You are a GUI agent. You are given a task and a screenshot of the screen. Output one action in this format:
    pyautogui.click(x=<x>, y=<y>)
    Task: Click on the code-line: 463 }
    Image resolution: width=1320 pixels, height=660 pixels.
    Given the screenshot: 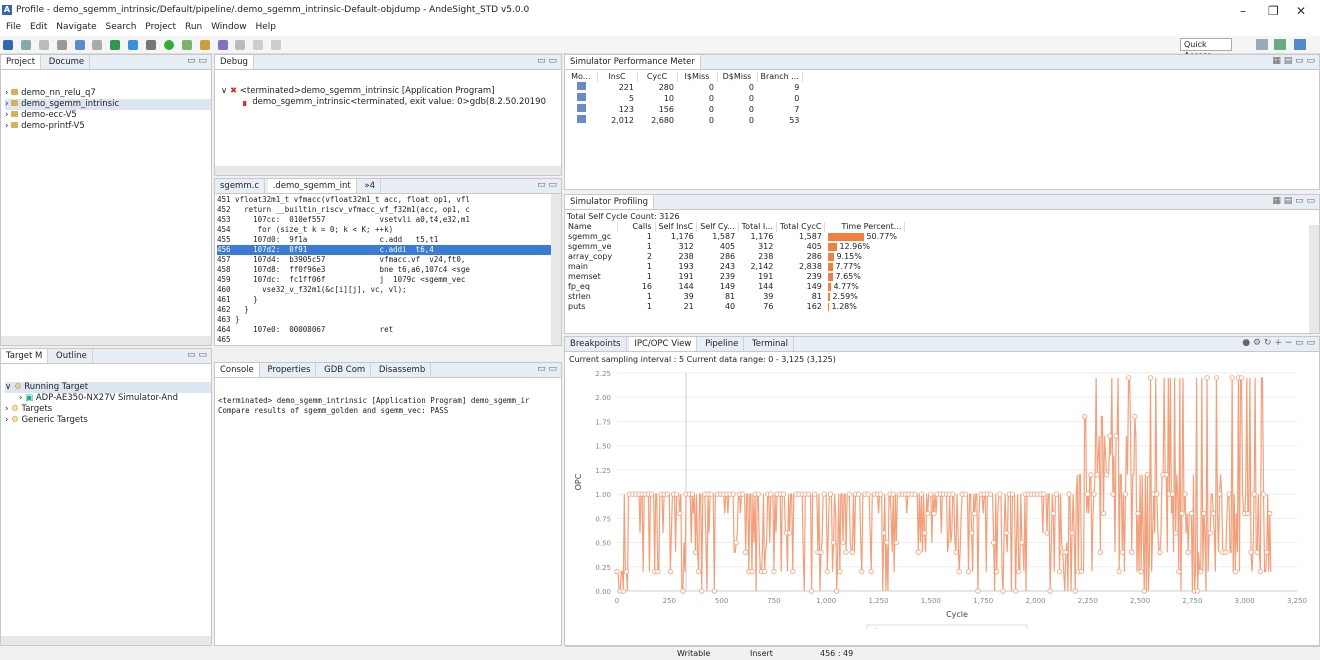 What is the action you would take?
    pyautogui.click(x=389, y=320)
    